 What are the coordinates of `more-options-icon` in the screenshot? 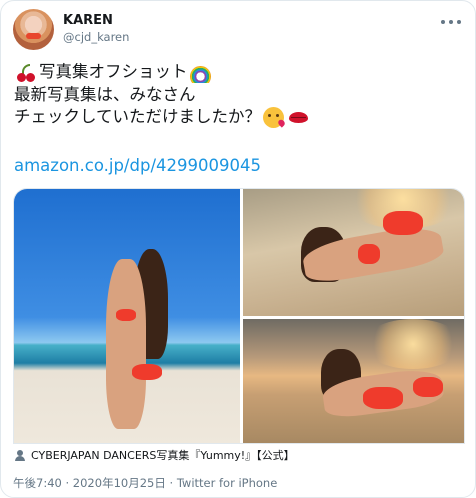 It's located at (451, 22).